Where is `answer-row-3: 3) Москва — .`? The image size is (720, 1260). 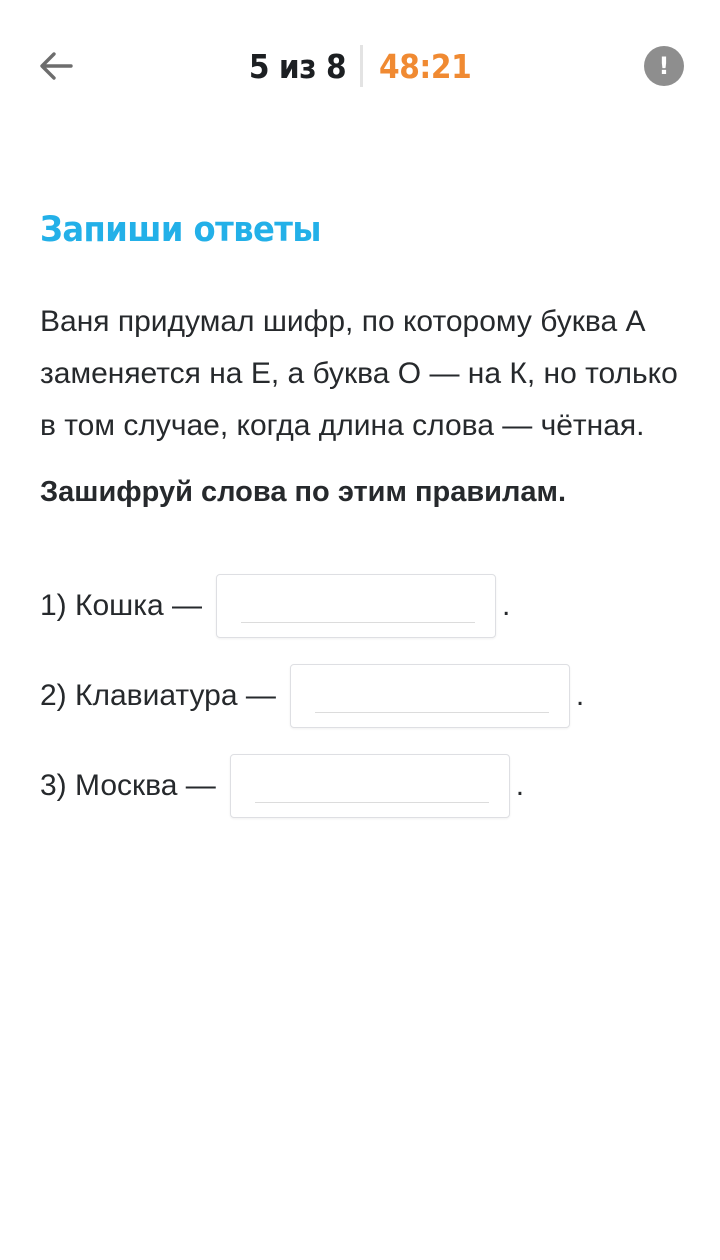 answer-row-3: 3) Москва — . is located at coordinates (282, 786).